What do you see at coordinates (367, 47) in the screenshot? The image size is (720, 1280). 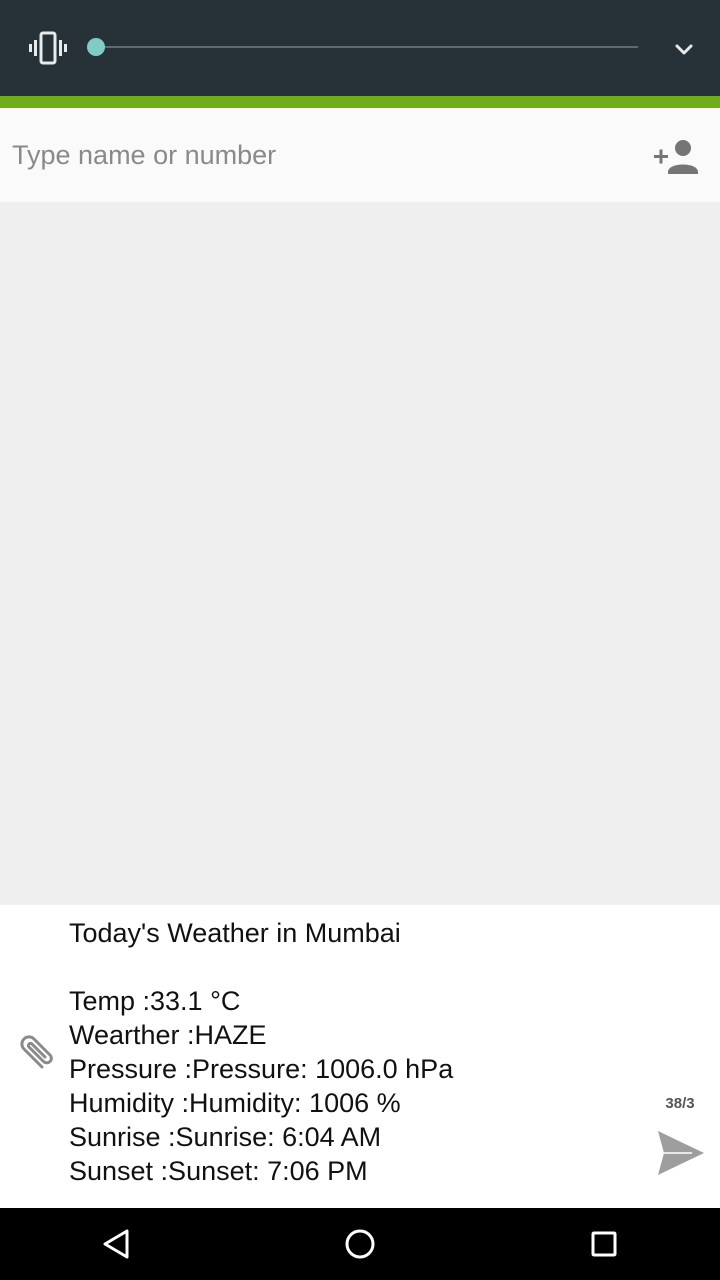 I see `volume-slider-track` at bounding box center [367, 47].